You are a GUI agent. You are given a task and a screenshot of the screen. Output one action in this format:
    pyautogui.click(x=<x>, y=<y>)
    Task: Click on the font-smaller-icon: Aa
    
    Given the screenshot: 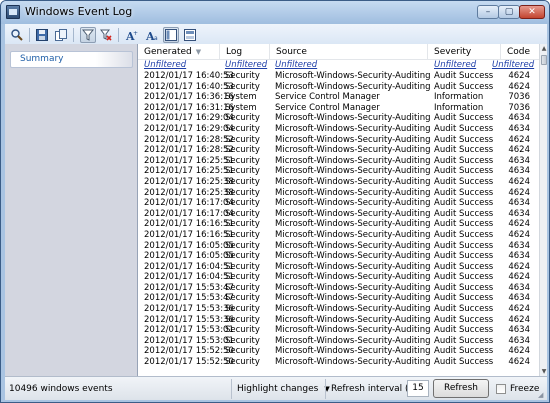 What is the action you would take?
    pyautogui.click(x=152, y=35)
    